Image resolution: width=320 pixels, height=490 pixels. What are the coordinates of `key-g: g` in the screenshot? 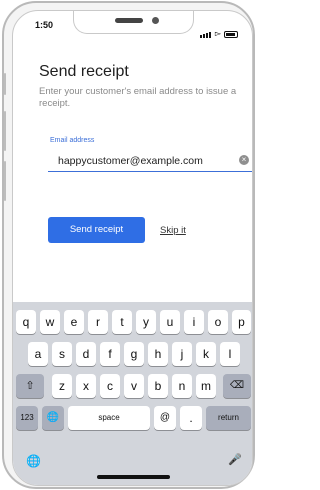 It's located at (134, 354).